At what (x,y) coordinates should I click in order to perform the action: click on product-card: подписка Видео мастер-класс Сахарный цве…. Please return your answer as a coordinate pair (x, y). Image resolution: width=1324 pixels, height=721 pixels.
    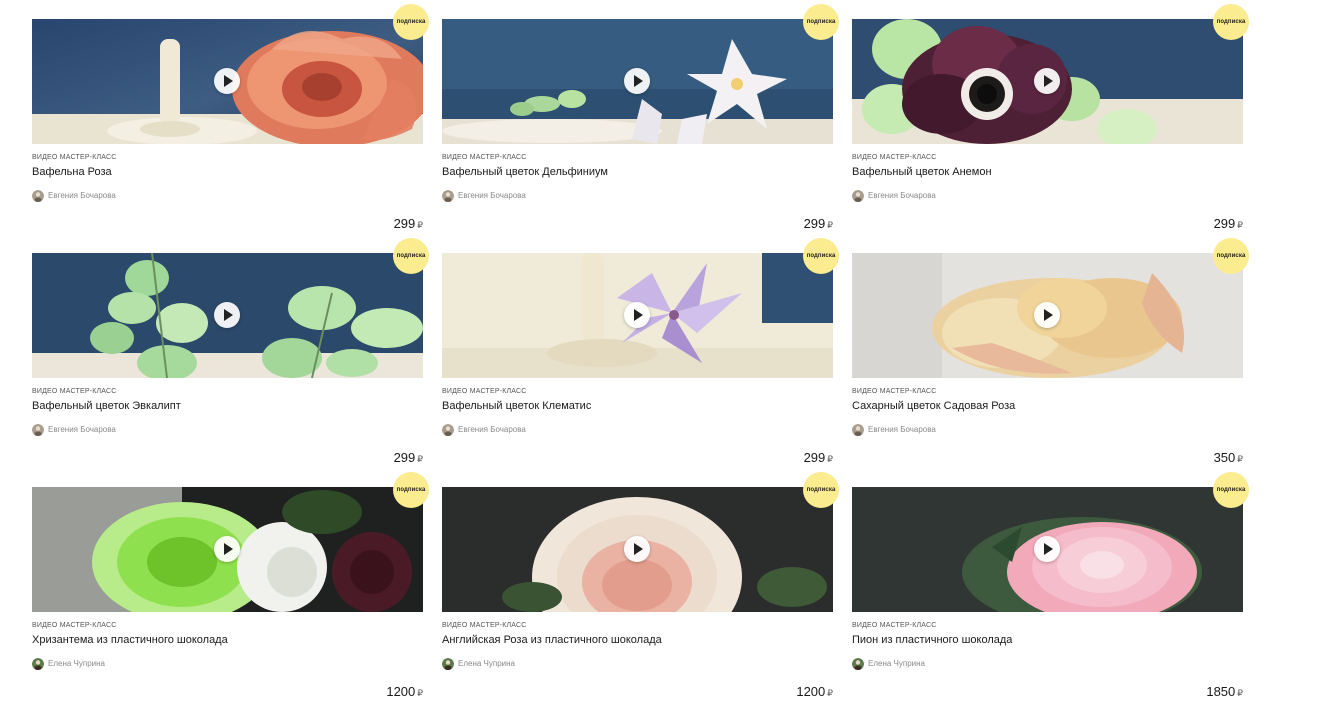
    Looking at the image, I should click on (1050, 362).